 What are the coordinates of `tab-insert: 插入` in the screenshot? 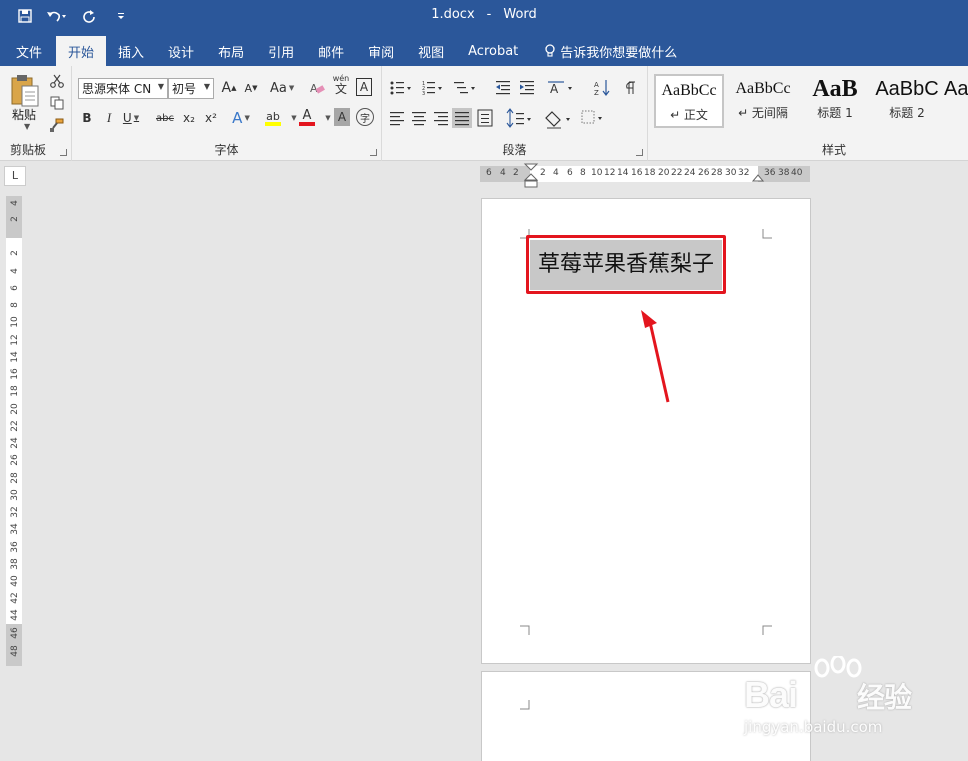 It's located at (131, 51).